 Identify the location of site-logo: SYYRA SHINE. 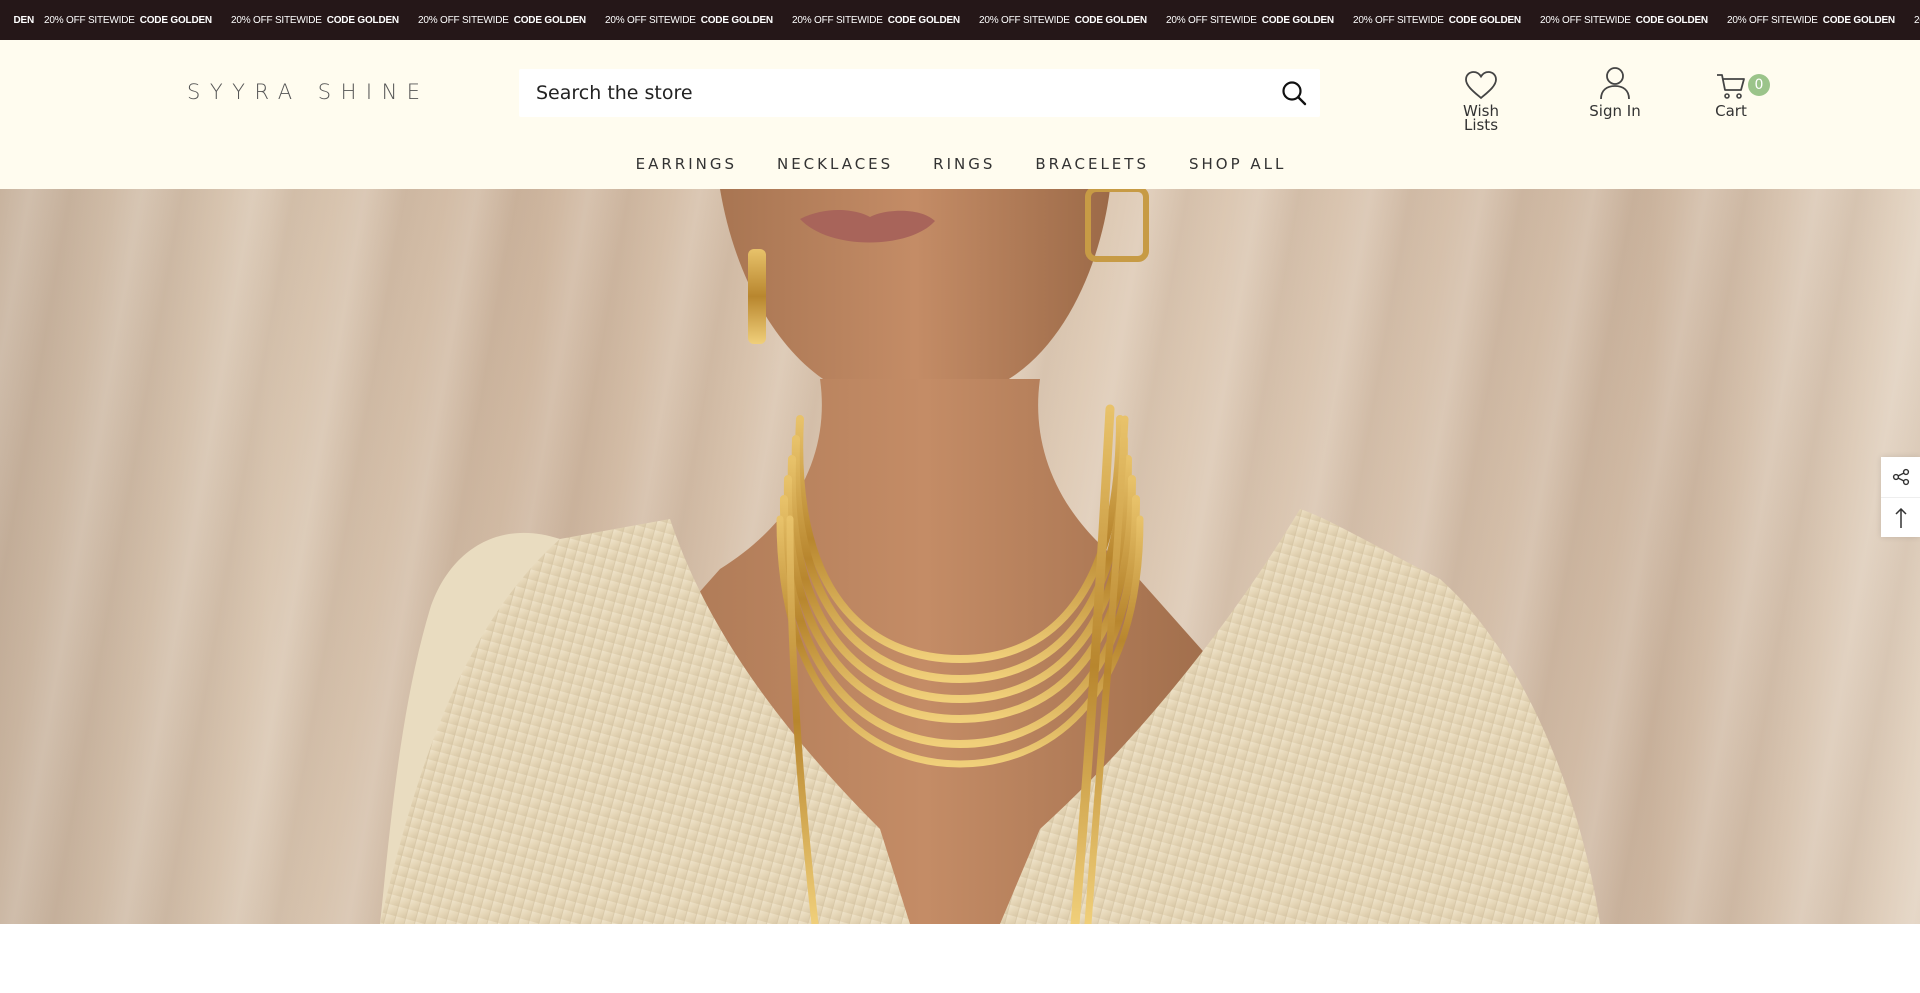
(308, 92).